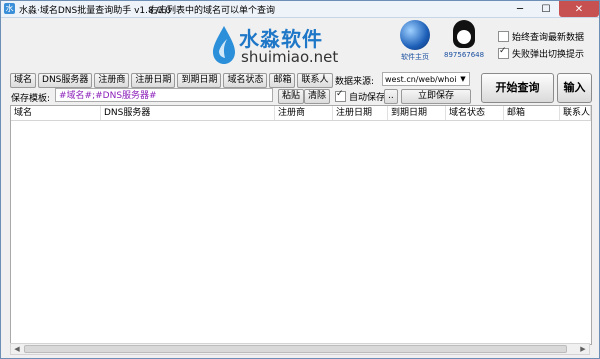  What do you see at coordinates (199, 80) in the screenshot?
I see `field-button-exp-date: 到期日期` at bounding box center [199, 80].